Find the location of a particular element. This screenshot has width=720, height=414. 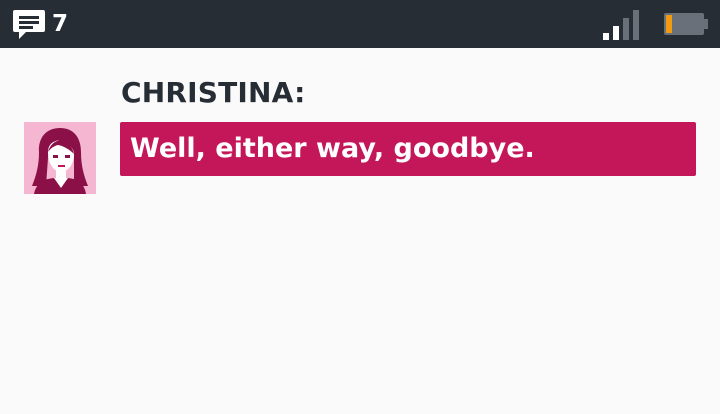

status-bar: 7 is located at coordinates (360, 24).